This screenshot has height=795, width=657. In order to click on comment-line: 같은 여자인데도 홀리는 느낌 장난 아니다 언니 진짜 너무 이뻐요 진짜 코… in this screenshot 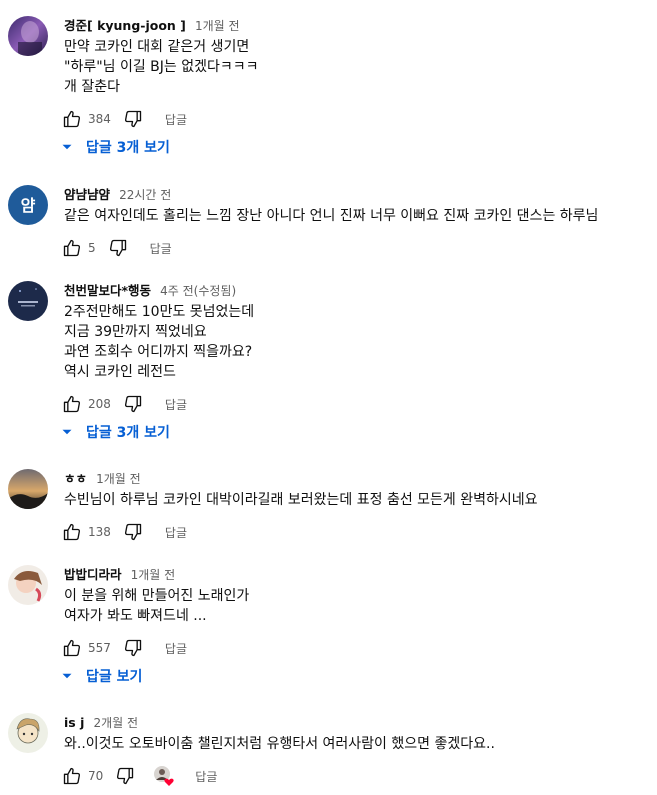, I will do `click(331, 216)`.